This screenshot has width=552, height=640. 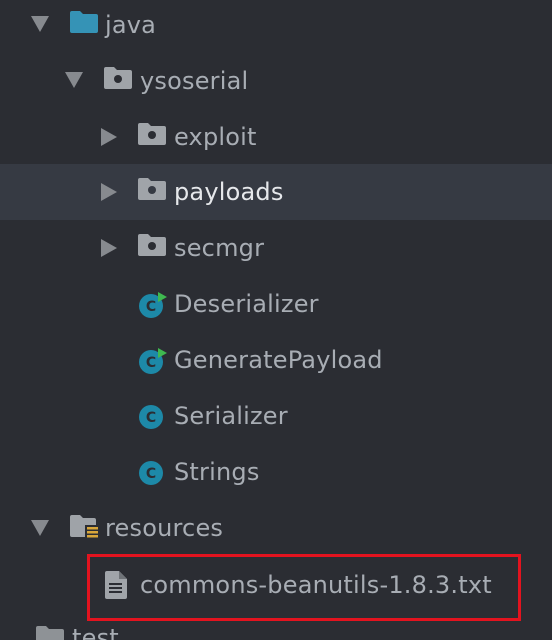 I want to click on tree-item-label: GeneratePayload, so click(x=278, y=360).